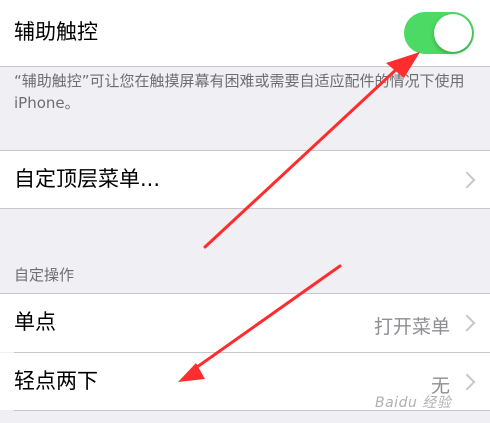 The height and width of the screenshot is (423, 490). Describe the element at coordinates (56, 32) in the screenshot. I see `assistive-touch-label: 辅助触控` at that location.